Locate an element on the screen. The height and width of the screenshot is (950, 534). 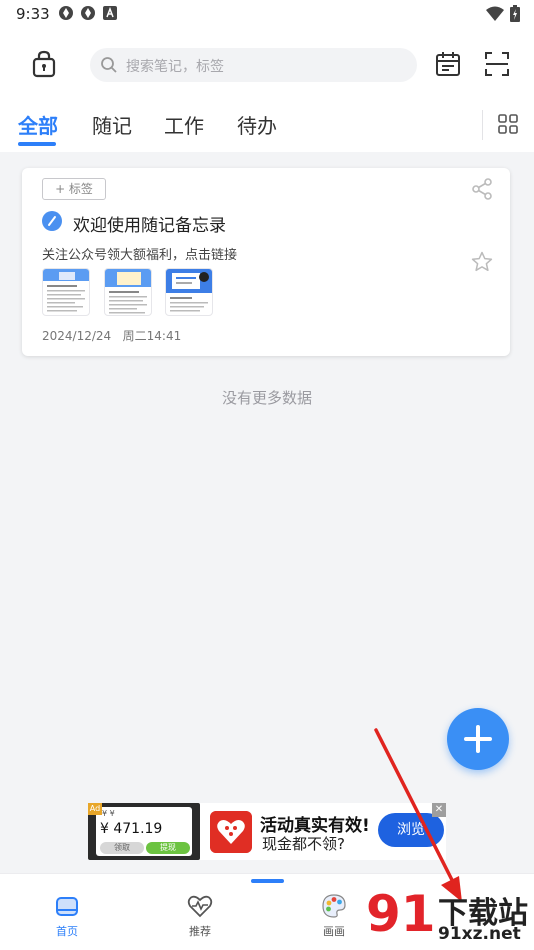
note-date: 2024/12/24 is located at coordinates (77, 336).